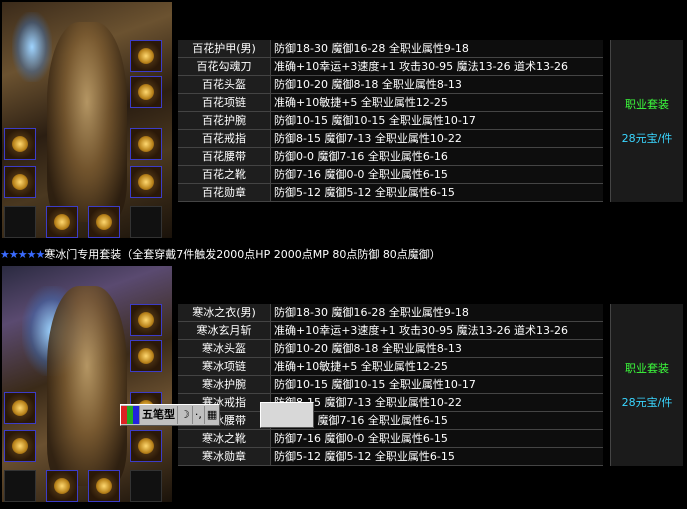 The height and width of the screenshot is (509, 687). What do you see at coordinates (224, 49) in the screenshot?
I see `item-name: 百花护甲(男)` at bounding box center [224, 49].